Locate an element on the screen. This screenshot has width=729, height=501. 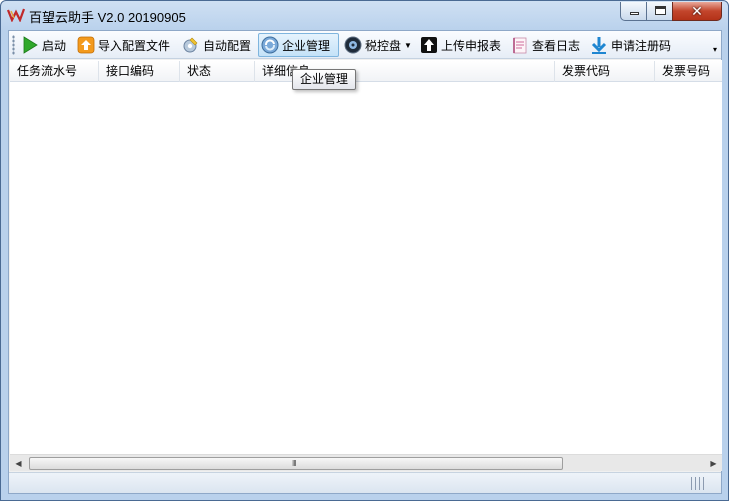
enterprise-management-button: 企业管理 is located at coordinates (298, 45).